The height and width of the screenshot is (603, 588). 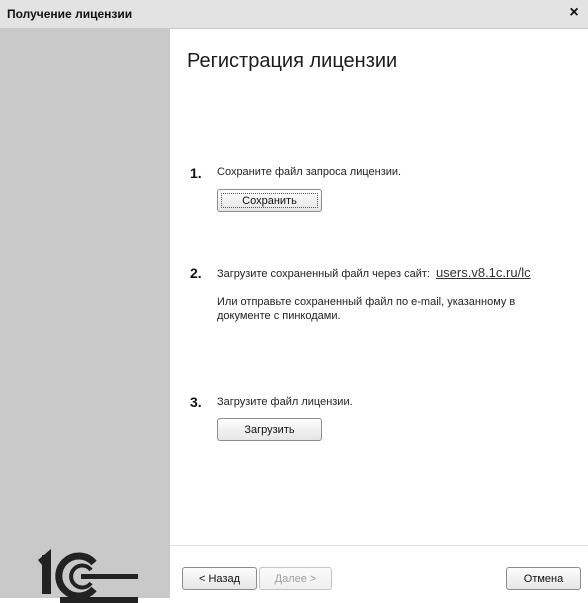 What do you see at coordinates (269, 200) in the screenshot?
I see `save-button: Сохранить` at bounding box center [269, 200].